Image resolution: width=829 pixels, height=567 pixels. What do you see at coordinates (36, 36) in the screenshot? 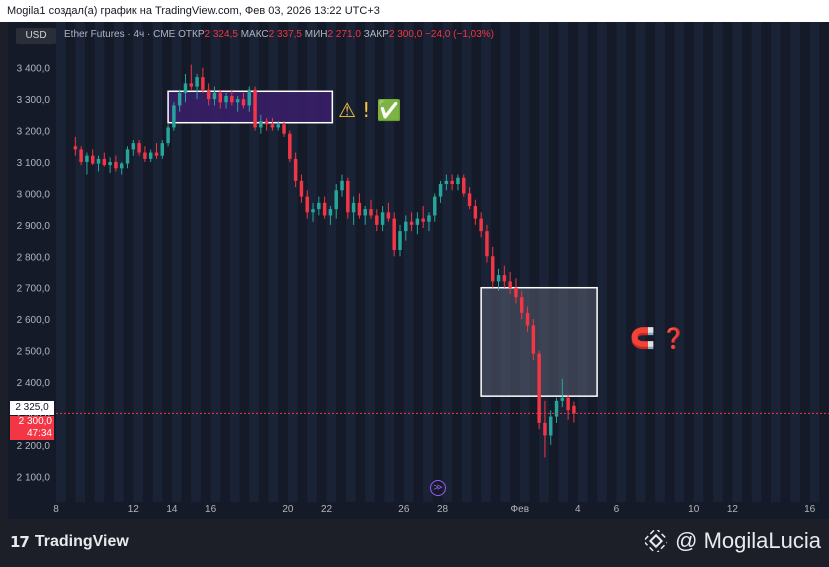
I see `currency-button: USD` at bounding box center [36, 36].